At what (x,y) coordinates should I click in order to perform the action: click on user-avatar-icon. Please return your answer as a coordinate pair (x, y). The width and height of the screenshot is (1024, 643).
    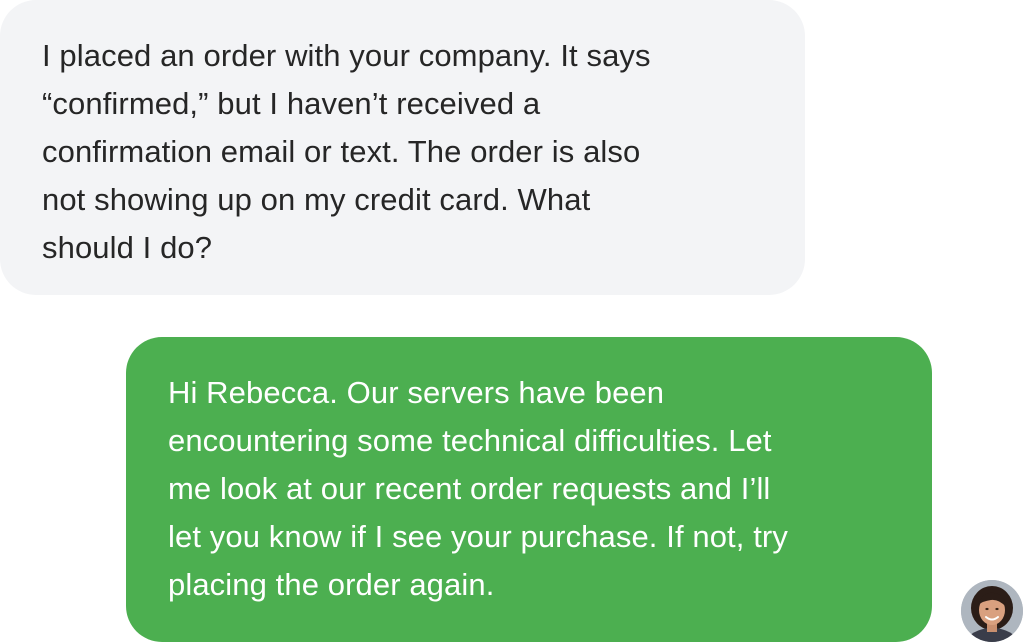
    Looking at the image, I should click on (992, 611).